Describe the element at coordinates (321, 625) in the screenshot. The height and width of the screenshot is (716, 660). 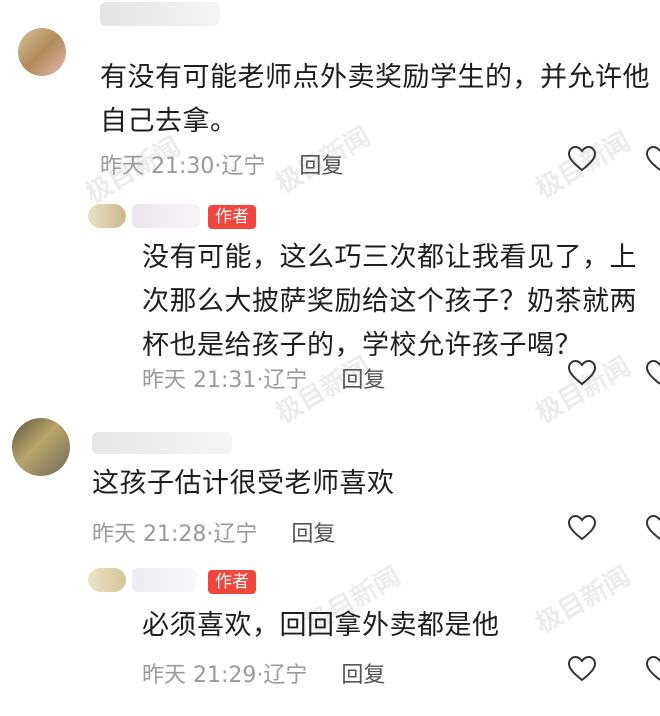
I see `comment-line: 必须喜欢，回回拿外卖都是他` at that location.